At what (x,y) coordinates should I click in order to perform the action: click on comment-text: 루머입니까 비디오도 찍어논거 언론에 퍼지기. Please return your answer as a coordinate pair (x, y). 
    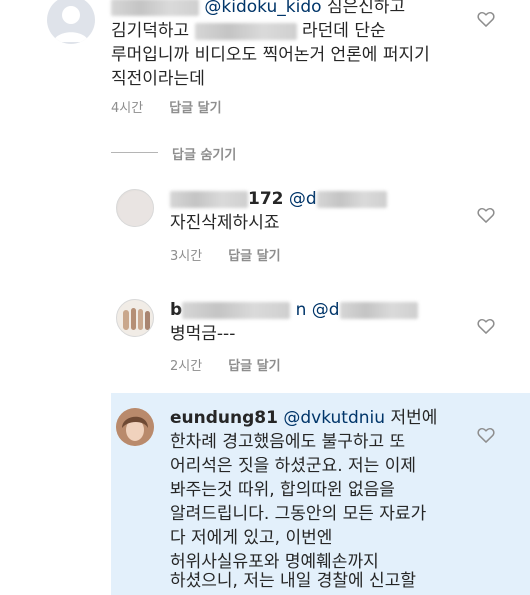
    Looking at the image, I should click on (270, 55).